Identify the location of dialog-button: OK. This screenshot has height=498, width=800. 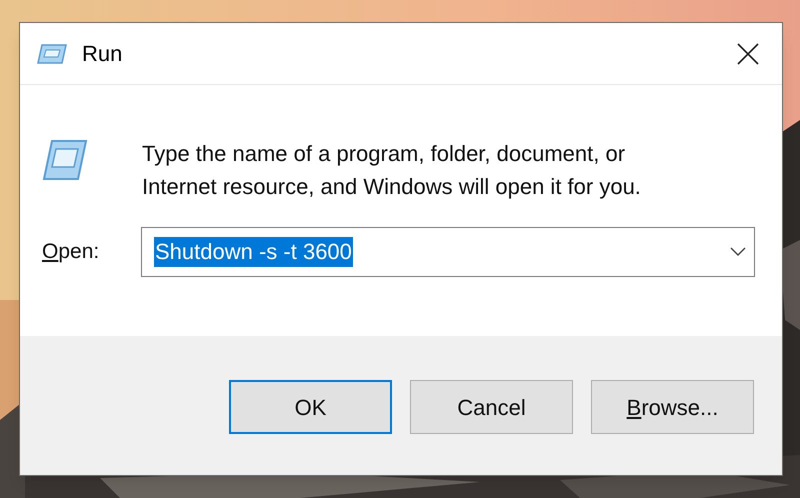
(310, 407).